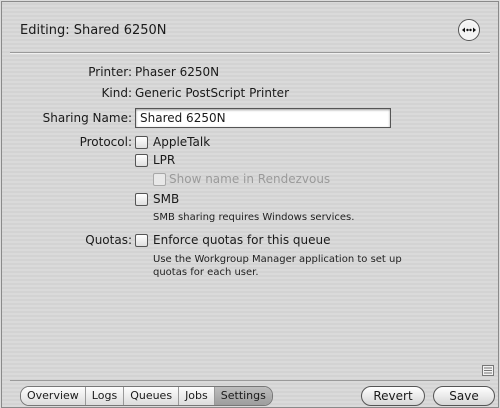 The image size is (500, 408). What do you see at coordinates (250, 380) in the screenshot?
I see `footer-divider` at bounding box center [250, 380].